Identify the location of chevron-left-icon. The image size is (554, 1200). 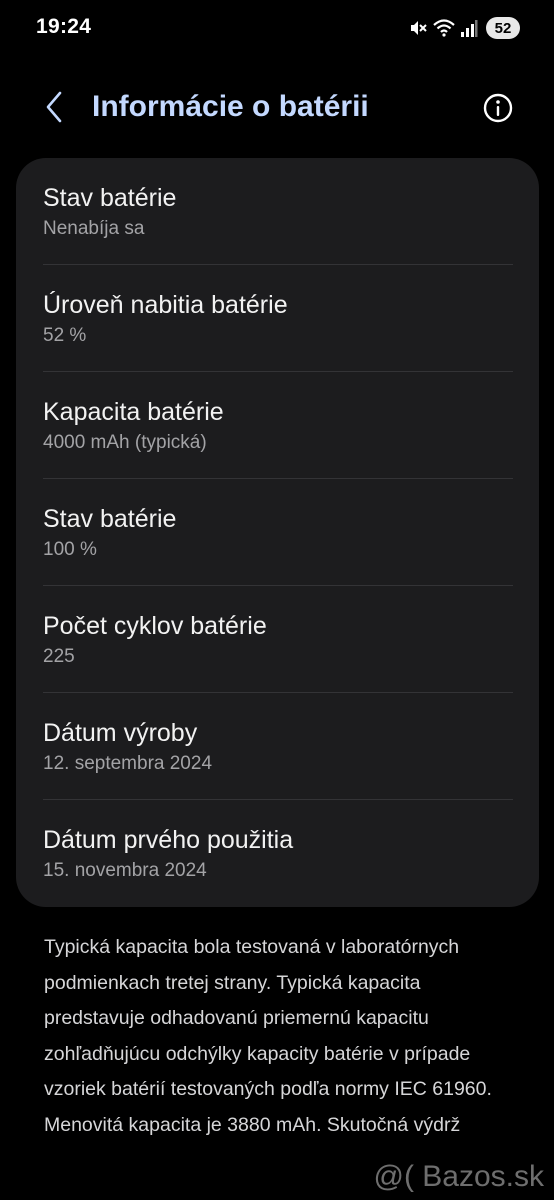
(54, 109).